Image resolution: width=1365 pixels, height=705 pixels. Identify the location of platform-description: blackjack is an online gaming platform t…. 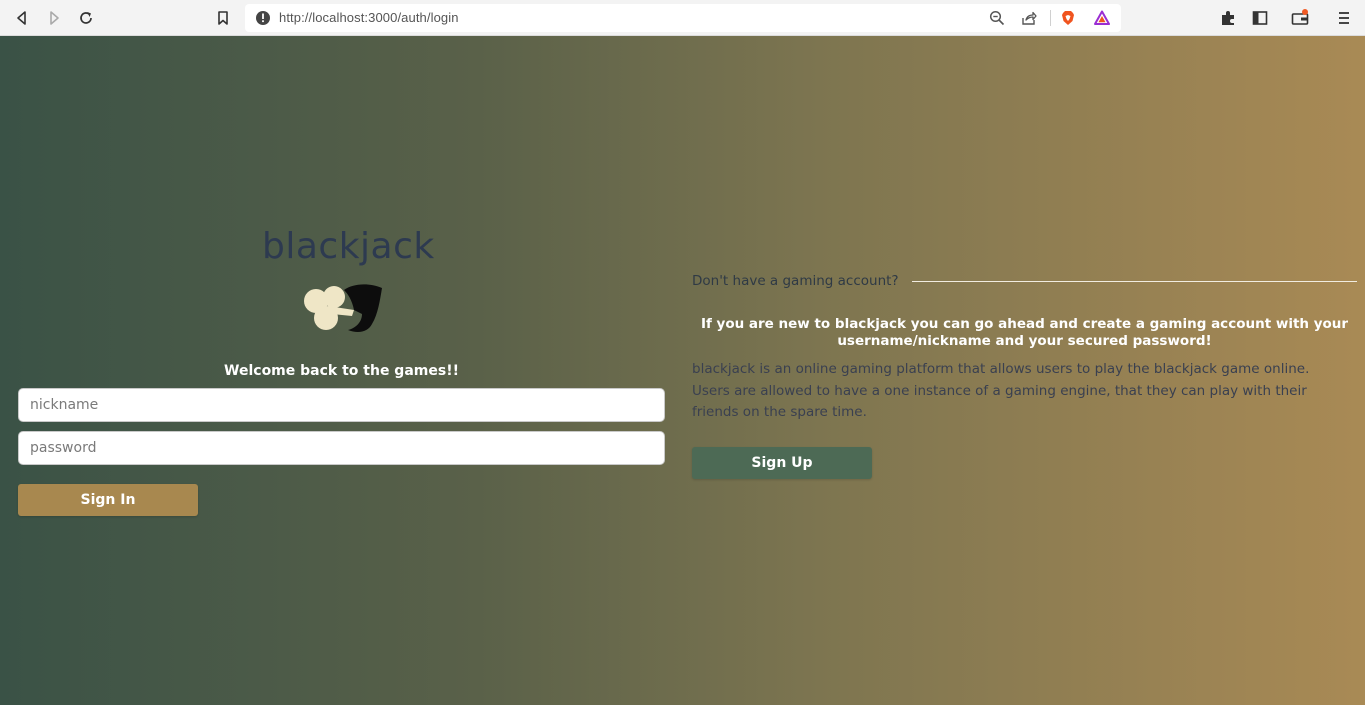
(1001, 390).